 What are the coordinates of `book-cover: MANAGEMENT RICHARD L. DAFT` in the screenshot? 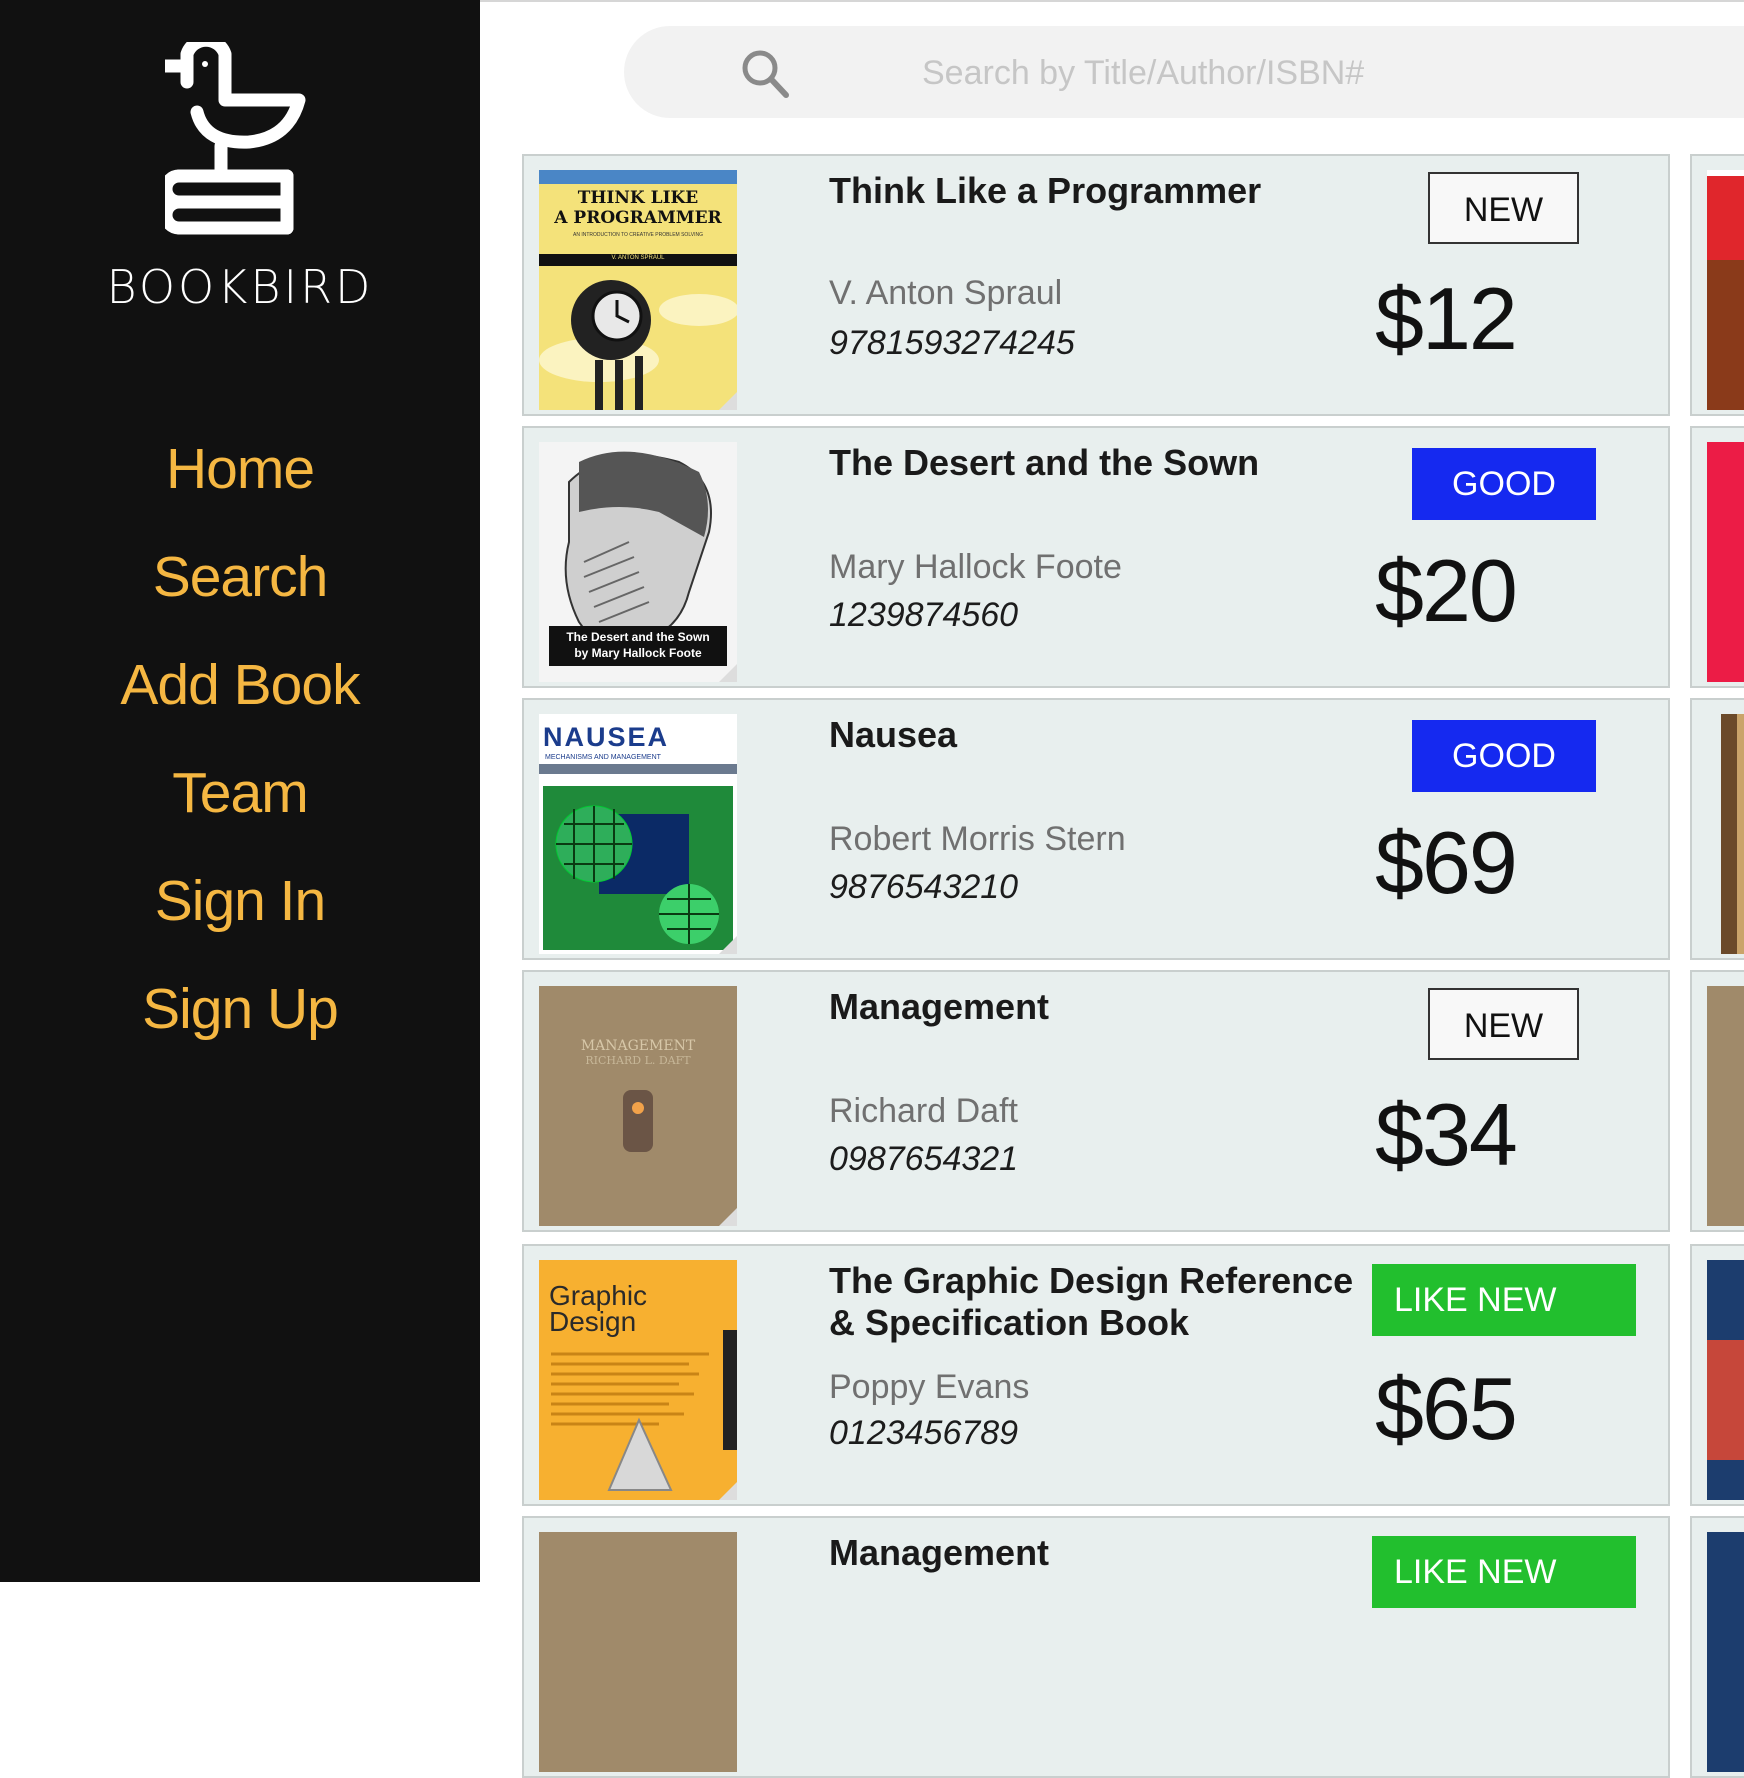 It's located at (638, 1106).